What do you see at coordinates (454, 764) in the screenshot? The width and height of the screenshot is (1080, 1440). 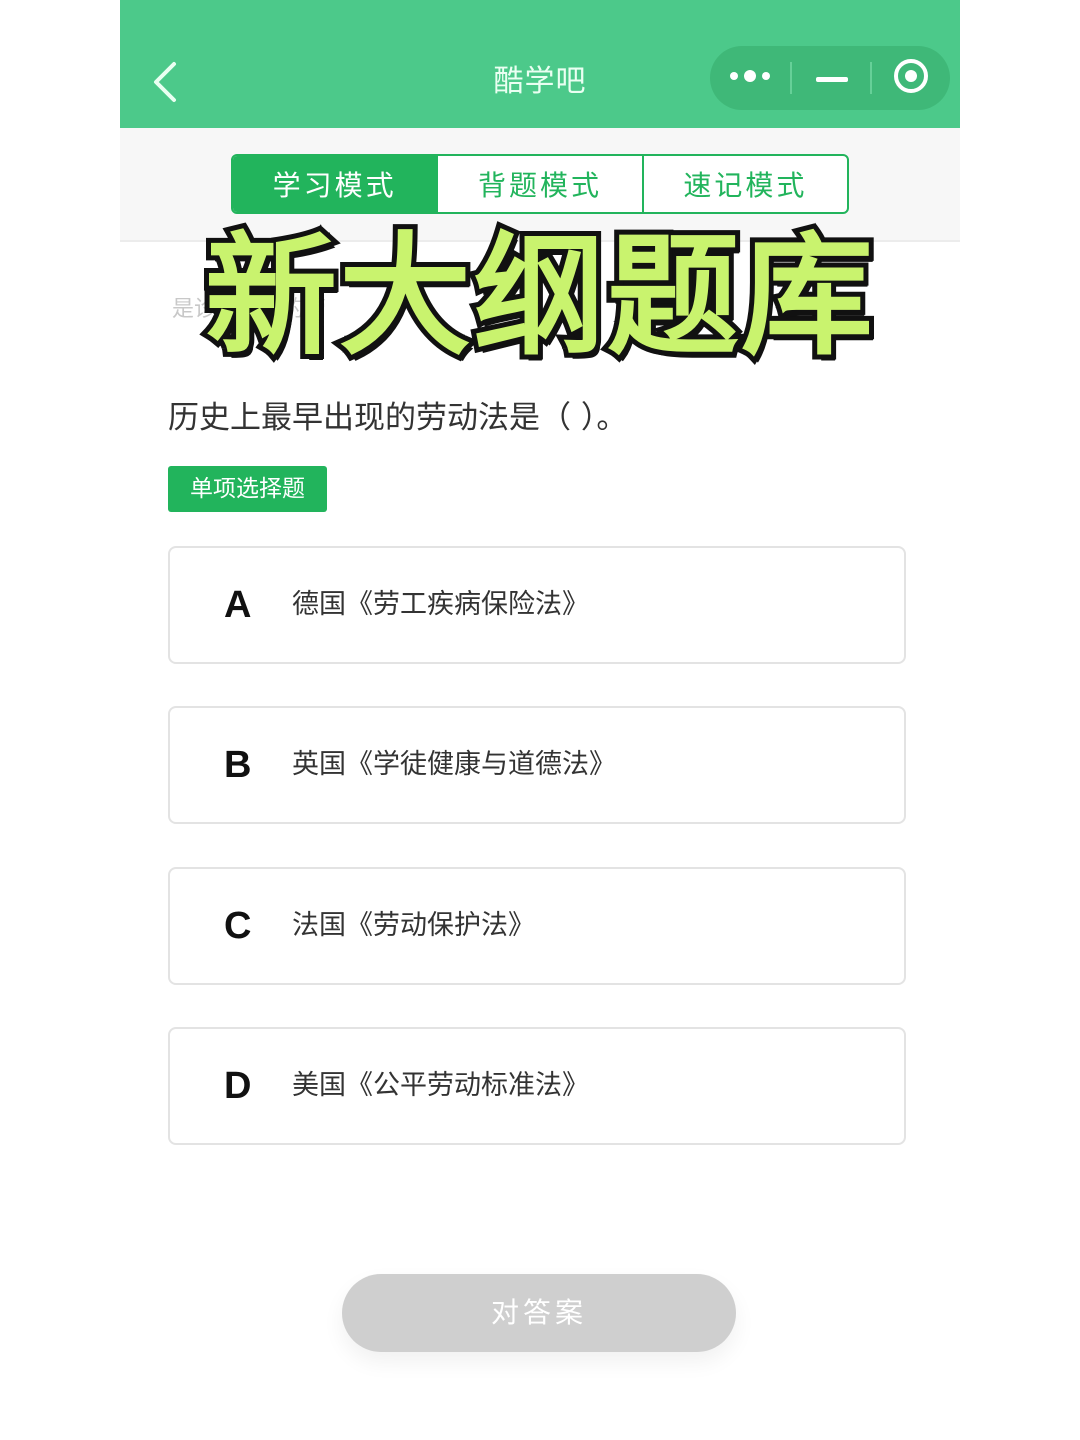 I see `option-text: 英国《学徒健康与道德法》` at bounding box center [454, 764].